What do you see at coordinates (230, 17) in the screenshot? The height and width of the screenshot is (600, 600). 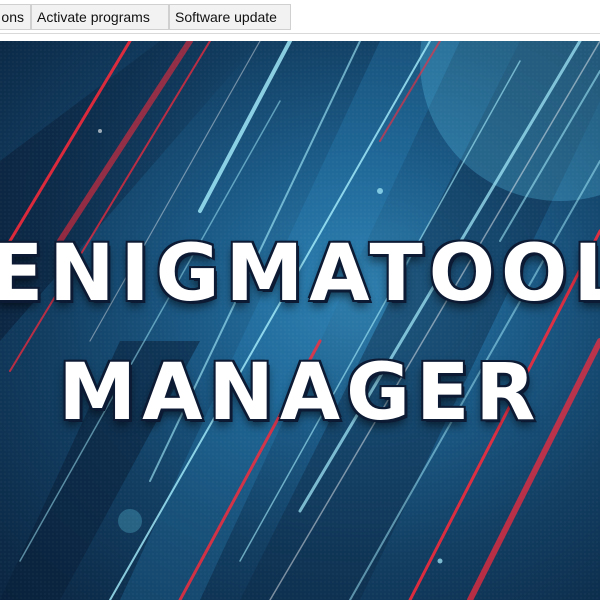 I see `menu-item-software-update: Software update` at bounding box center [230, 17].